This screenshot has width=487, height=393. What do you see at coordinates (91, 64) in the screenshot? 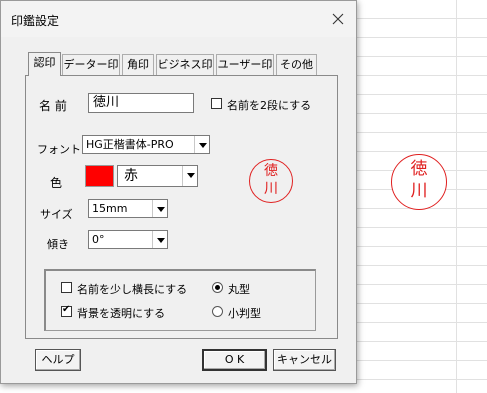
I see `tab-data-seal: データー印` at bounding box center [91, 64].